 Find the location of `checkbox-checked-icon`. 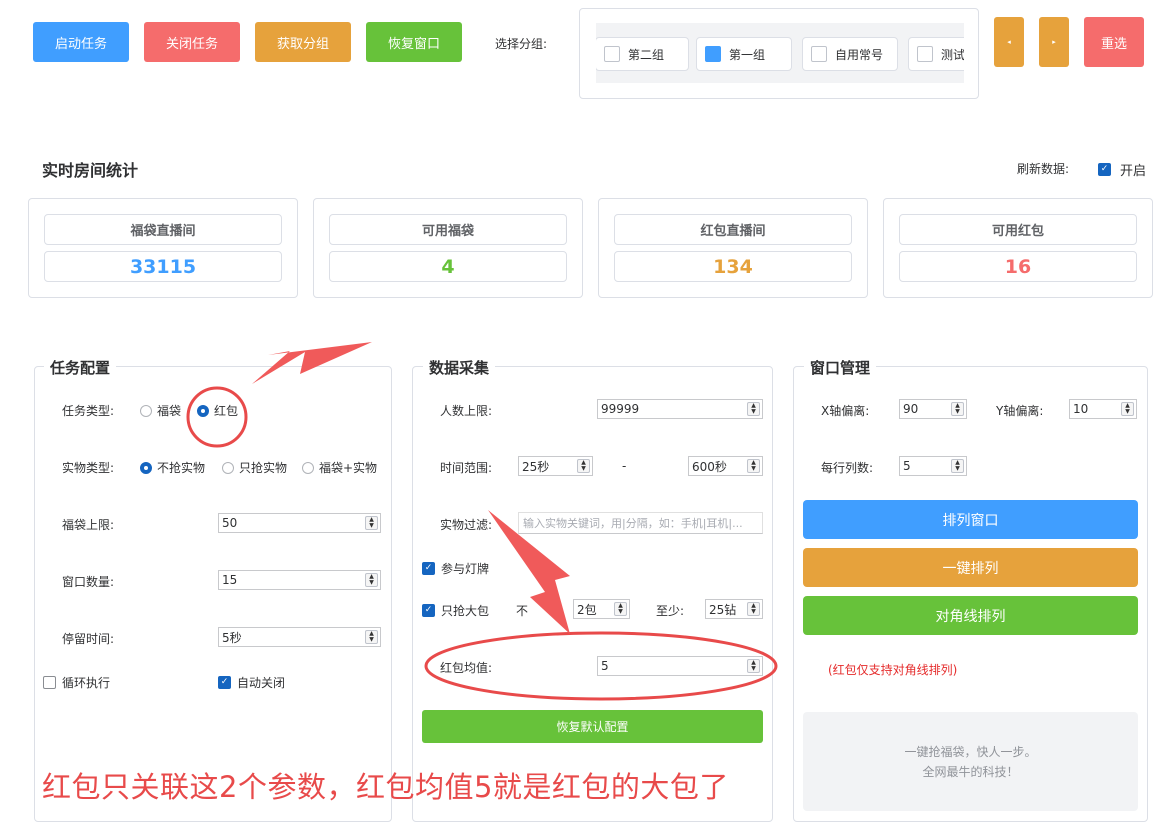

checkbox-checked-icon is located at coordinates (713, 54).